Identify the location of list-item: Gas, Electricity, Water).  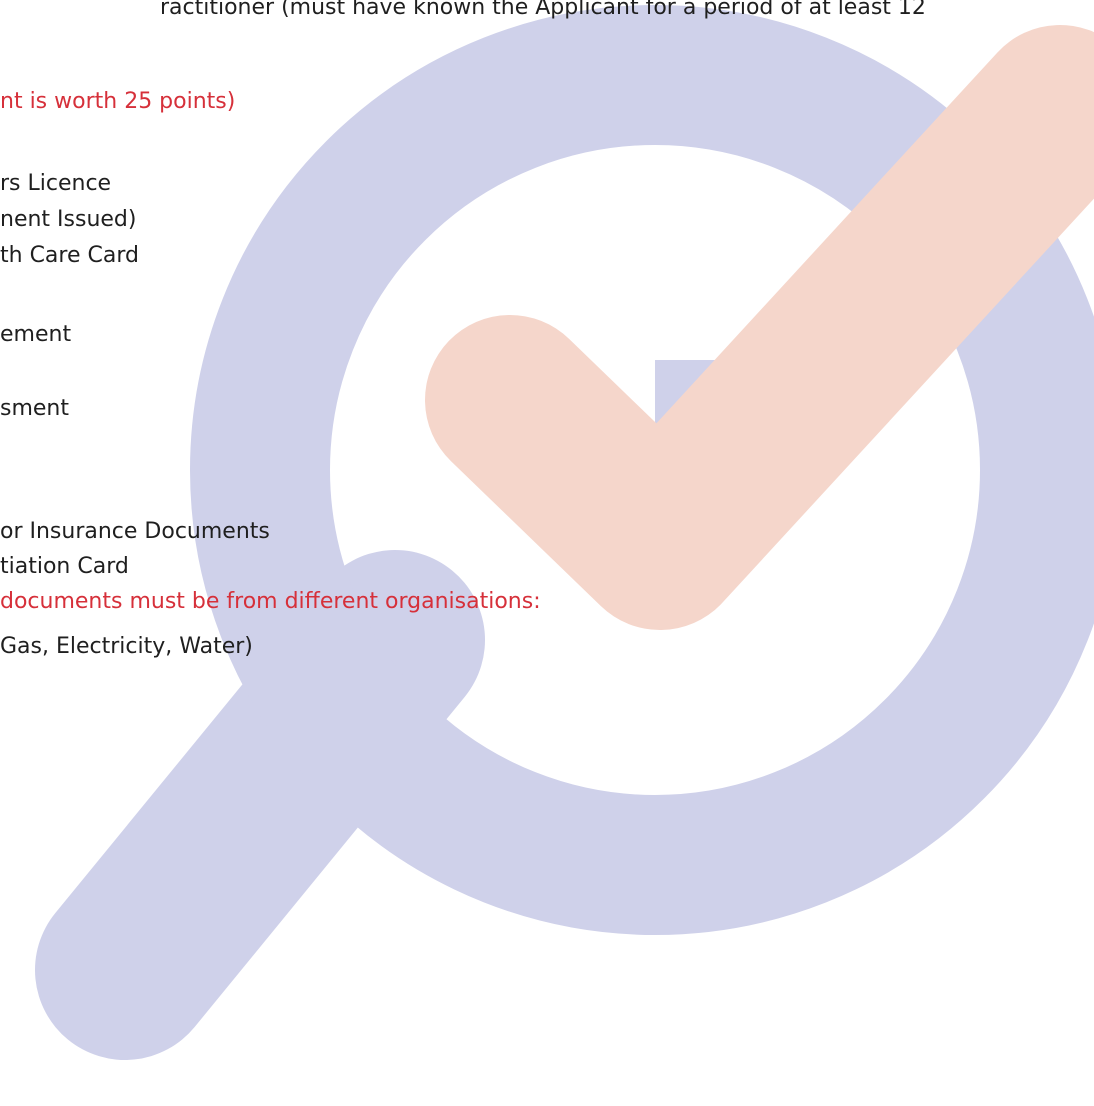
(126, 646).